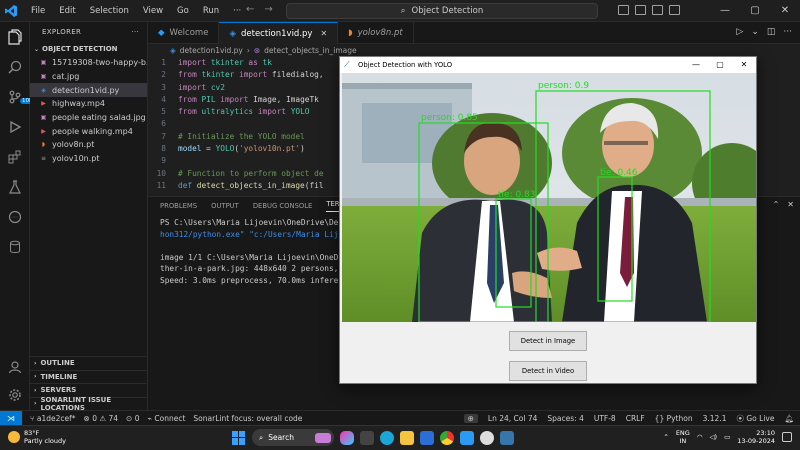 The image size is (800, 450). Describe the element at coordinates (137, 418) in the screenshot. I see `ports-count-label: 0` at that location.